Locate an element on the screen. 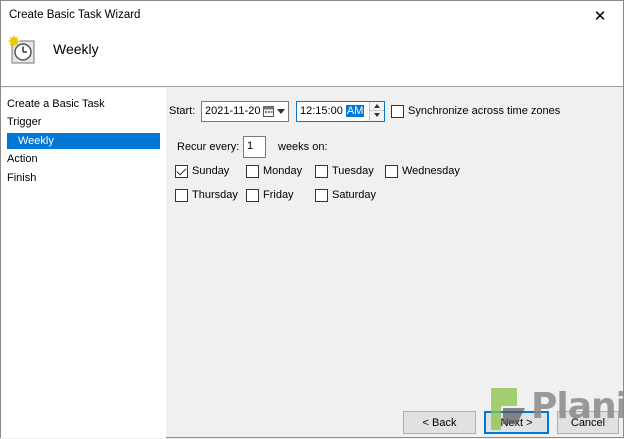 The height and width of the screenshot is (439, 624). day-checkbox-wednesday is located at coordinates (391, 171).